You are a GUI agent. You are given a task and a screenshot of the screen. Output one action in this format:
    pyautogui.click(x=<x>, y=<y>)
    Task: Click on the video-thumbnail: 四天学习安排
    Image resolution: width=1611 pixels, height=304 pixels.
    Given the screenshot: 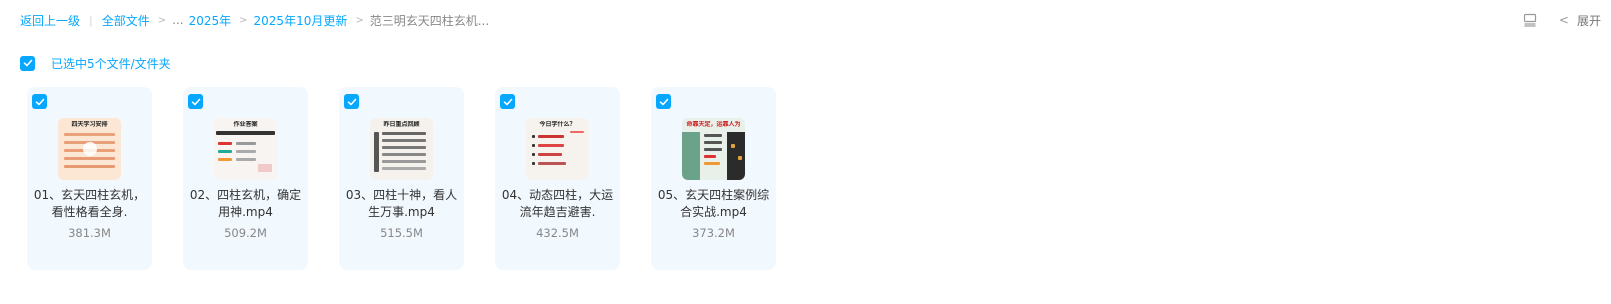 What is the action you would take?
    pyautogui.click(x=89, y=149)
    